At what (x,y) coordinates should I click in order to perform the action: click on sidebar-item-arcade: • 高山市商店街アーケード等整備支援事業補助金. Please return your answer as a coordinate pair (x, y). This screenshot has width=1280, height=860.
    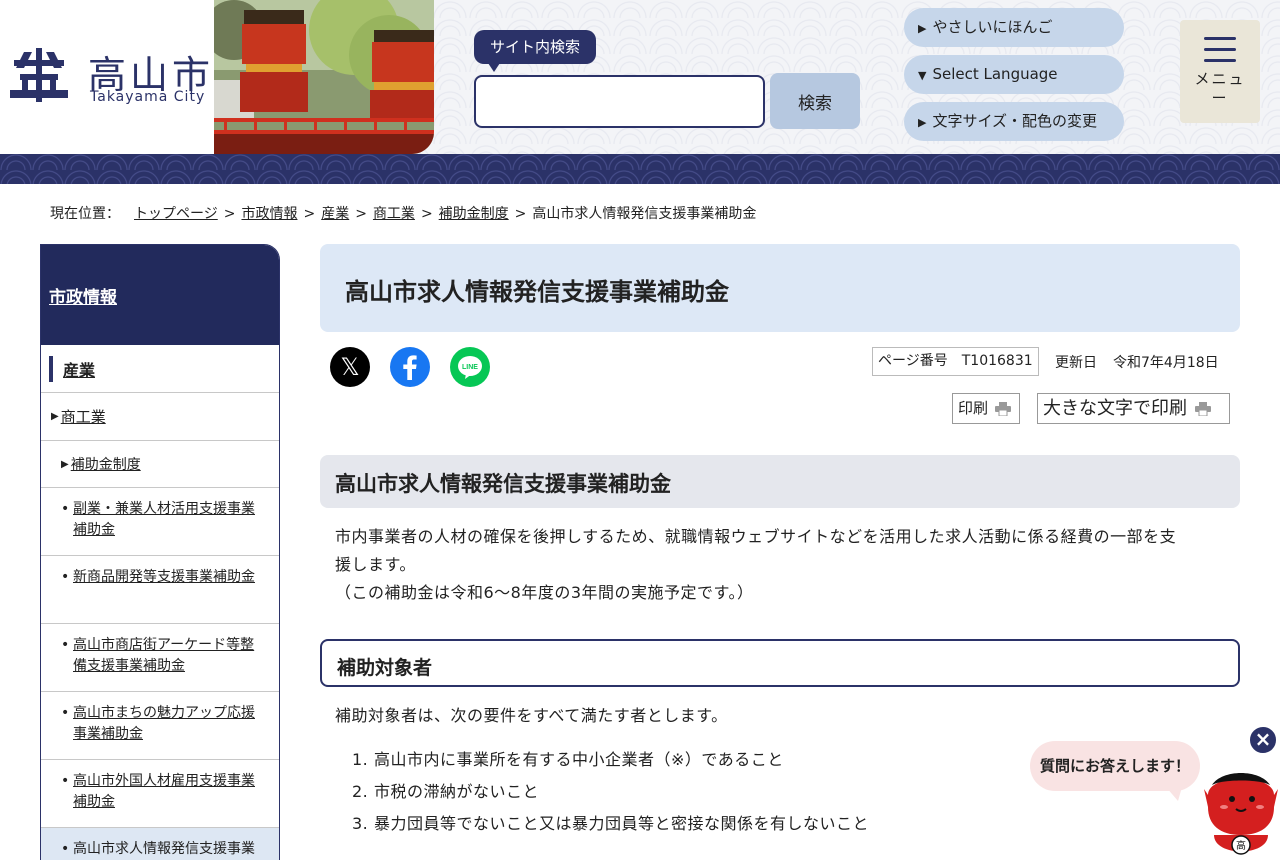
    Looking at the image, I should click on (160, 658).